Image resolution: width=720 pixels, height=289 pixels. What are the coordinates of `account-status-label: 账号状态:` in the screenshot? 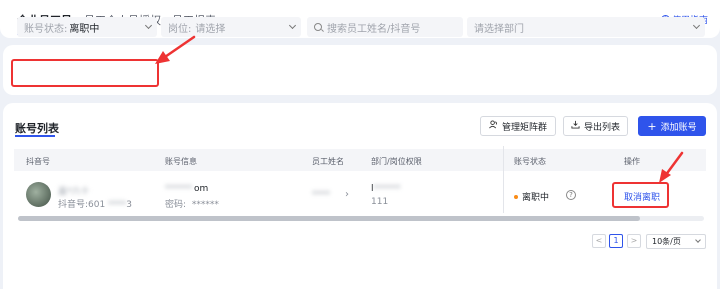 It's located at (46, 29).